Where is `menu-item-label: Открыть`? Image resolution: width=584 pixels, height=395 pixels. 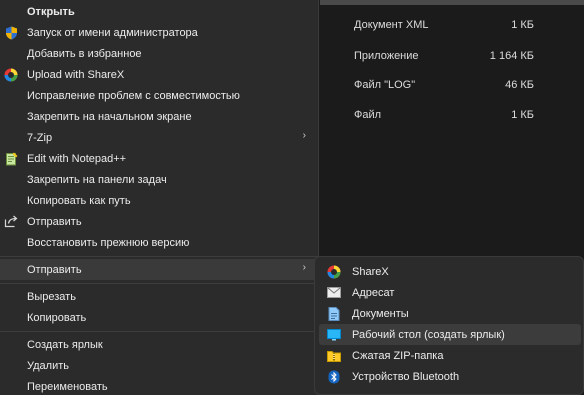
menu-item-label: Открыть is located at coordinates (51, 11).